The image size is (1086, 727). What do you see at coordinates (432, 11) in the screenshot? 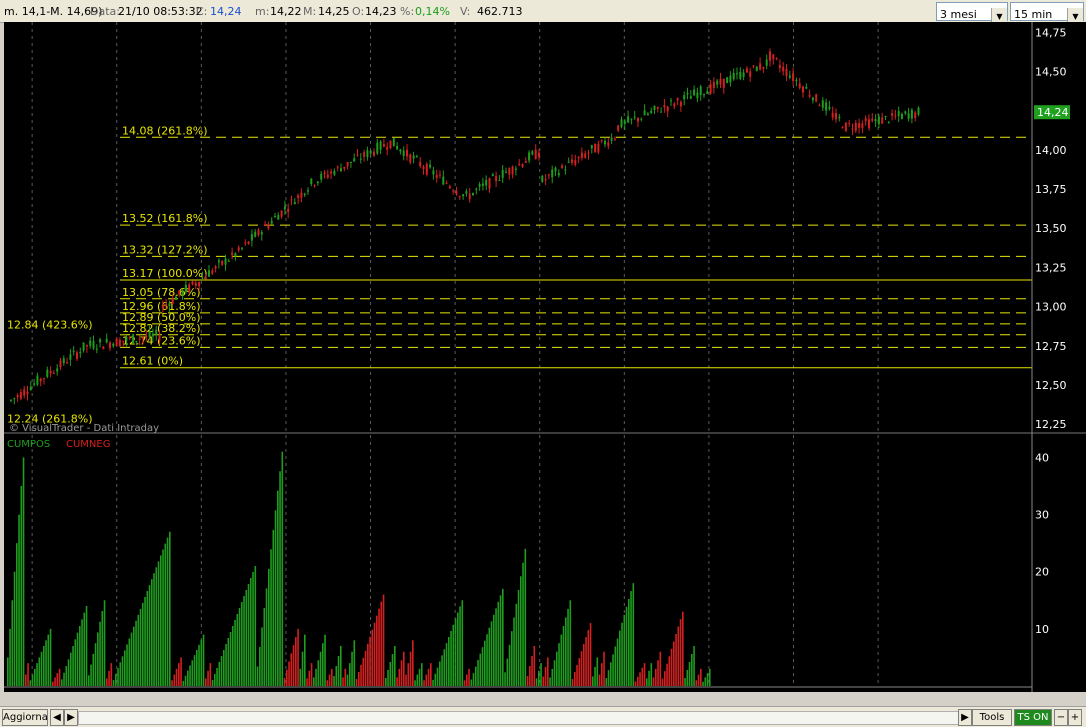
I see `percent-value: 0,14%` at bounding box center [432, 11].